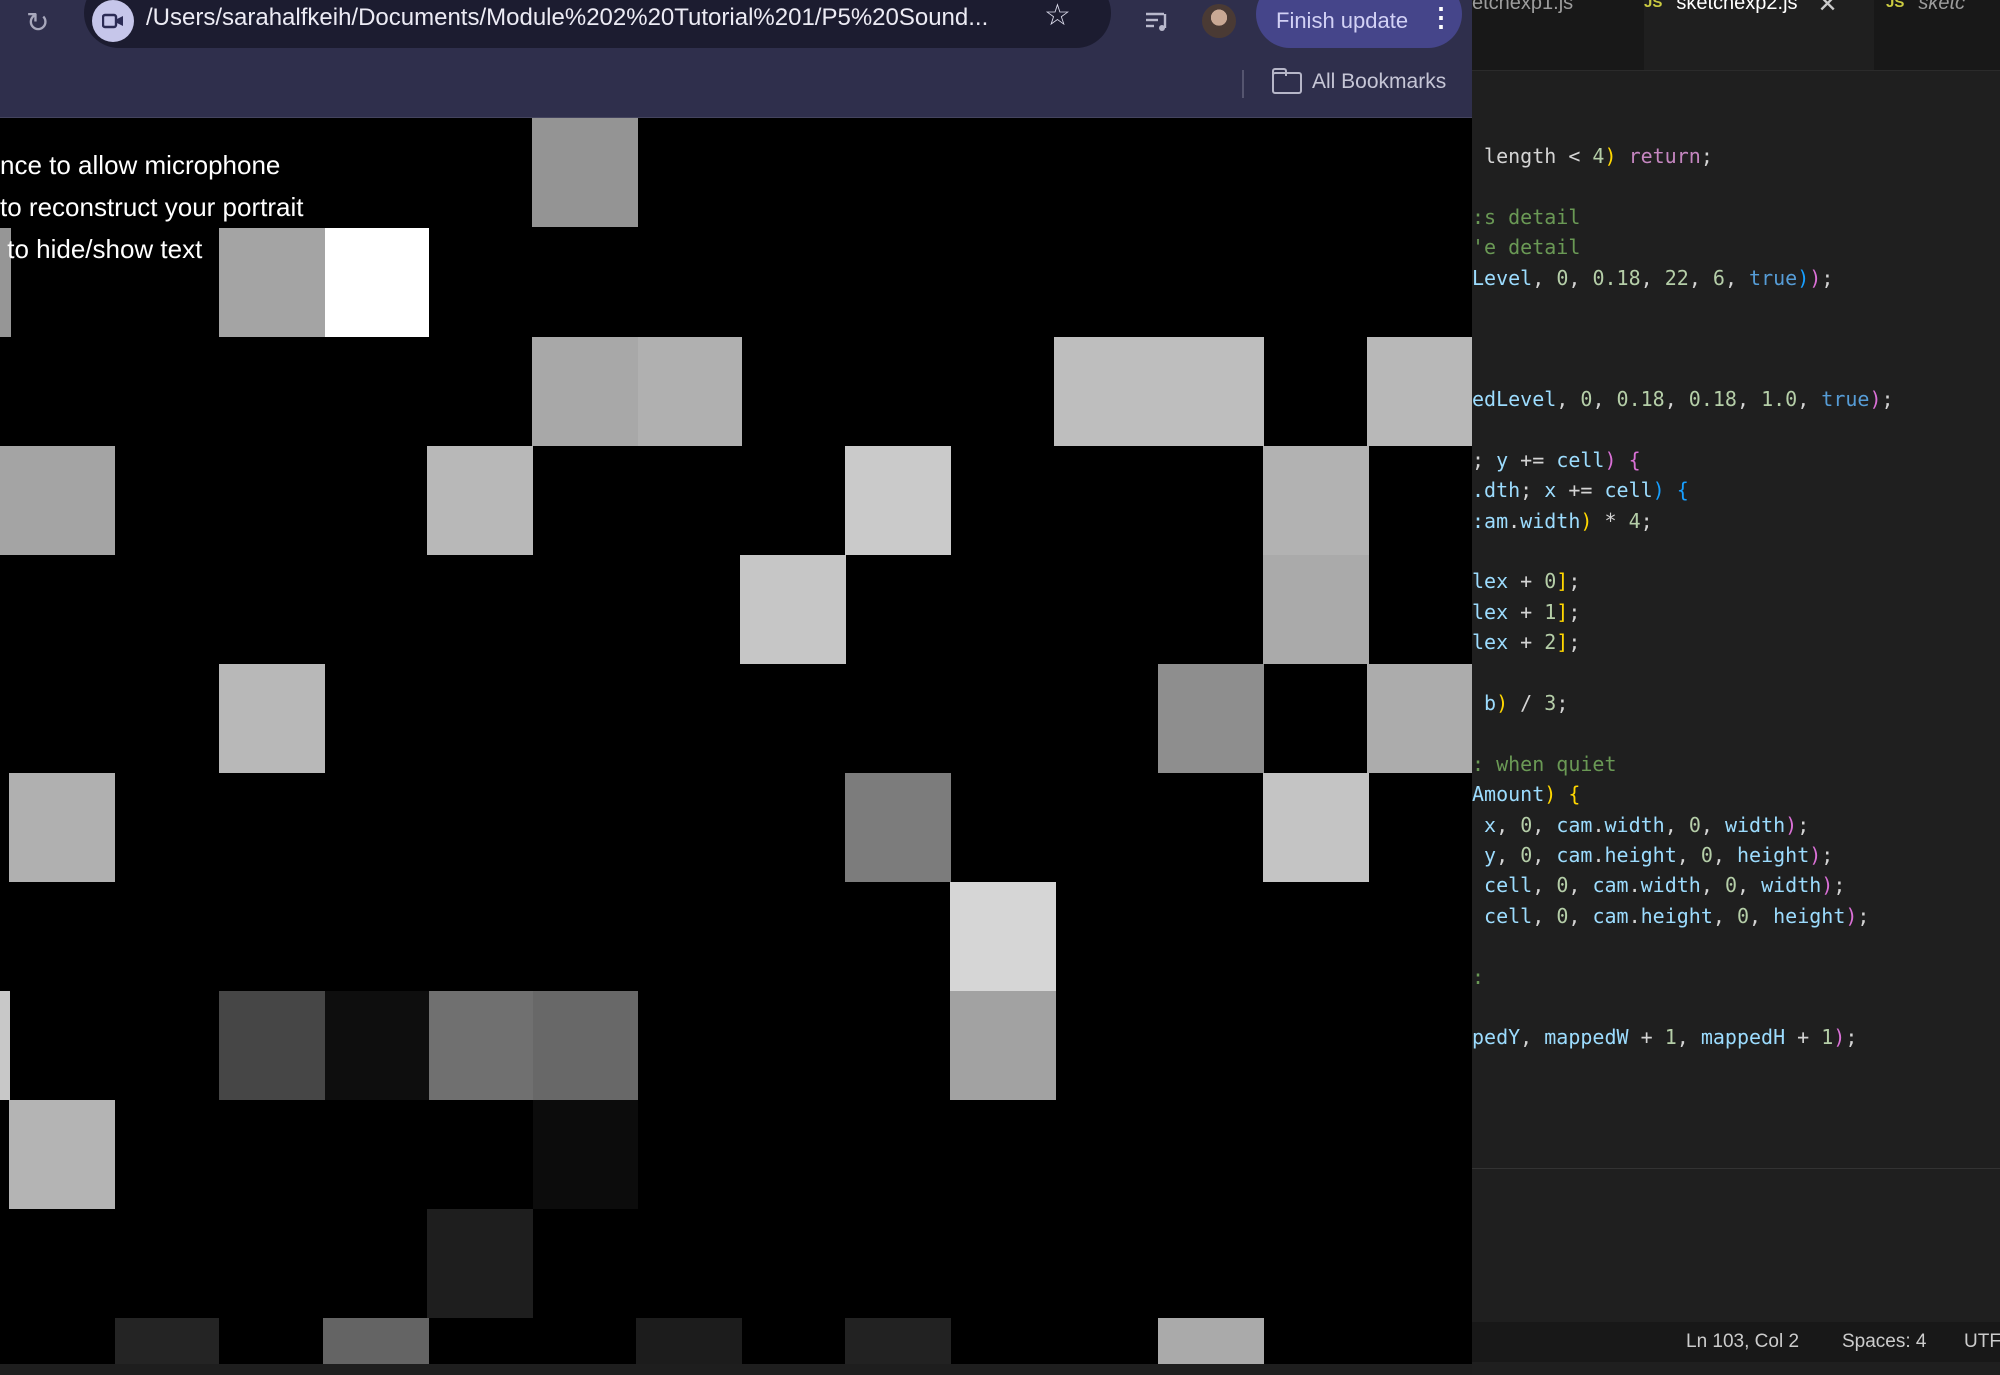 The width and height of the screenshot is (2000, 1375). Describe the element at coordinates (1736, 1168) in the screenshot. I see `panel-divider` at that location.